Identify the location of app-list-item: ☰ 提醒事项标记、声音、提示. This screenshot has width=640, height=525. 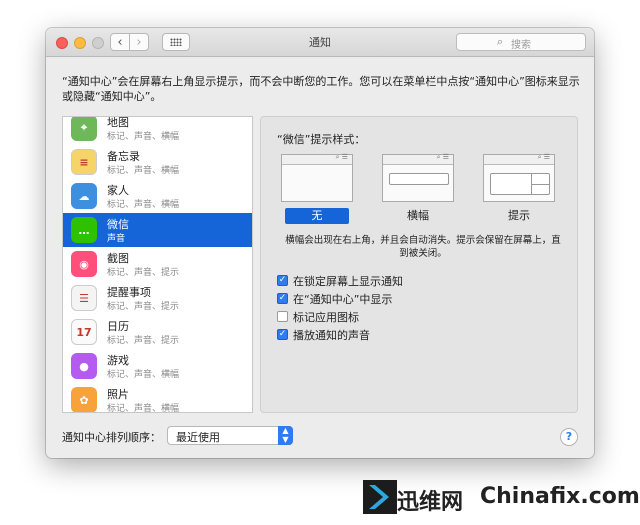
(157, 298).